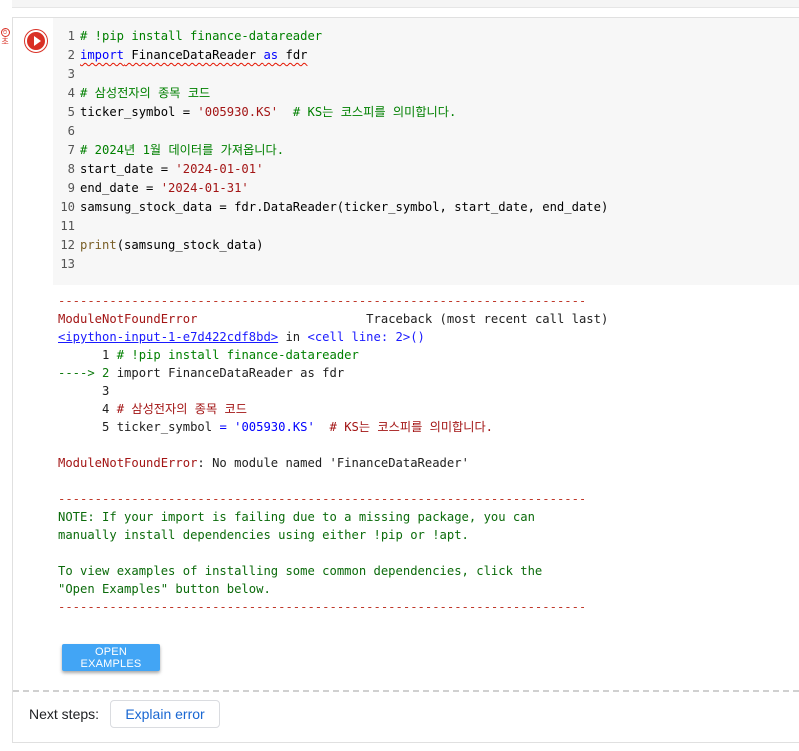  Describe the element at coordinates (84, 391) in the screenshot. I see `output-token: 3` at that location.